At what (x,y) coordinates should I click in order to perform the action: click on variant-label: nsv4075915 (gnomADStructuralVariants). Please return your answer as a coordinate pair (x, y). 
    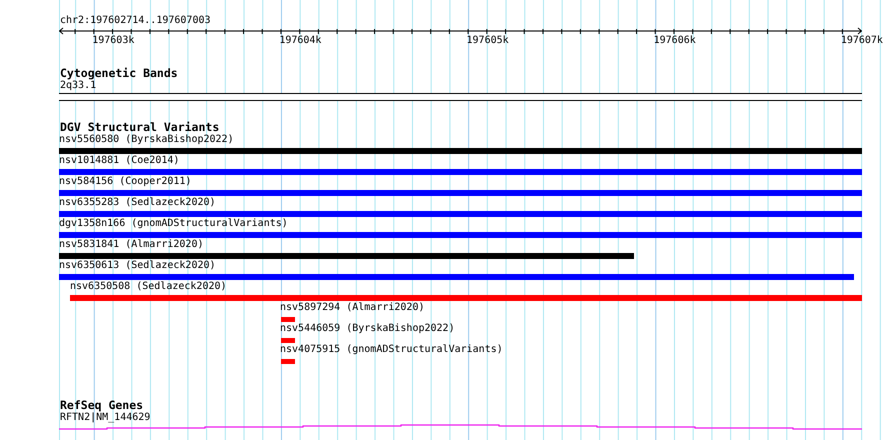
    Looking at the image, I should click on (391, 350).